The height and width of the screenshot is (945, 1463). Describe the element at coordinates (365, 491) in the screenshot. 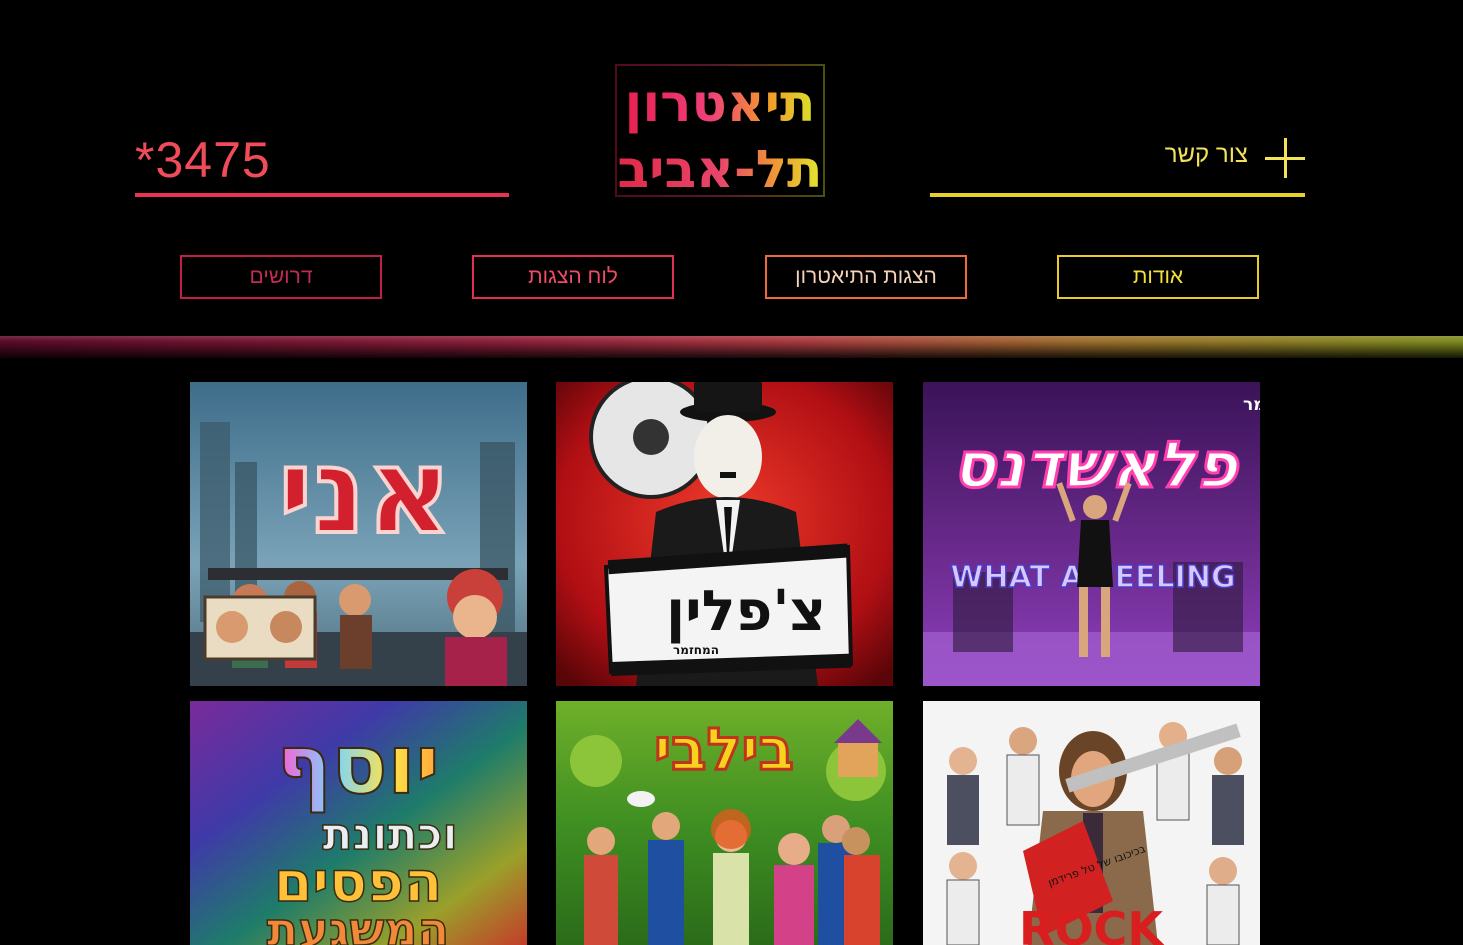

I see `poster-title: אני` at that location.